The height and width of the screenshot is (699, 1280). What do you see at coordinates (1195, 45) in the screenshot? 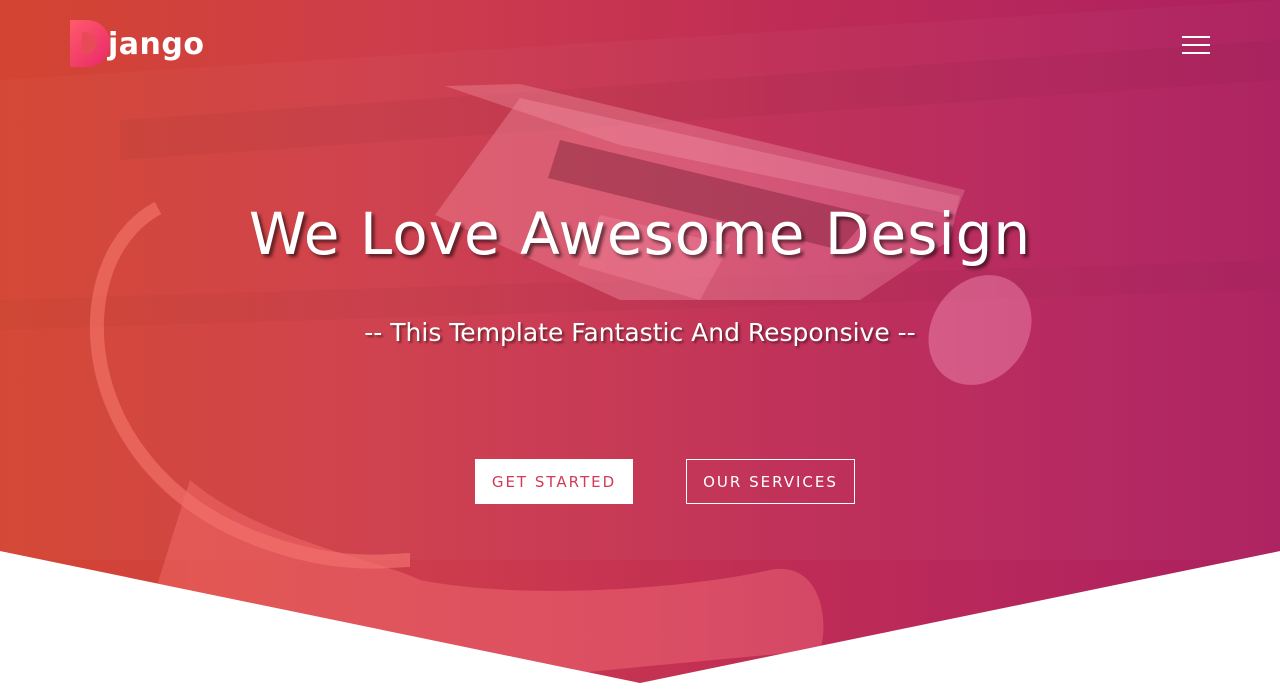
I see `hamburger-menu-icon` at bounding box center [1195, 45].